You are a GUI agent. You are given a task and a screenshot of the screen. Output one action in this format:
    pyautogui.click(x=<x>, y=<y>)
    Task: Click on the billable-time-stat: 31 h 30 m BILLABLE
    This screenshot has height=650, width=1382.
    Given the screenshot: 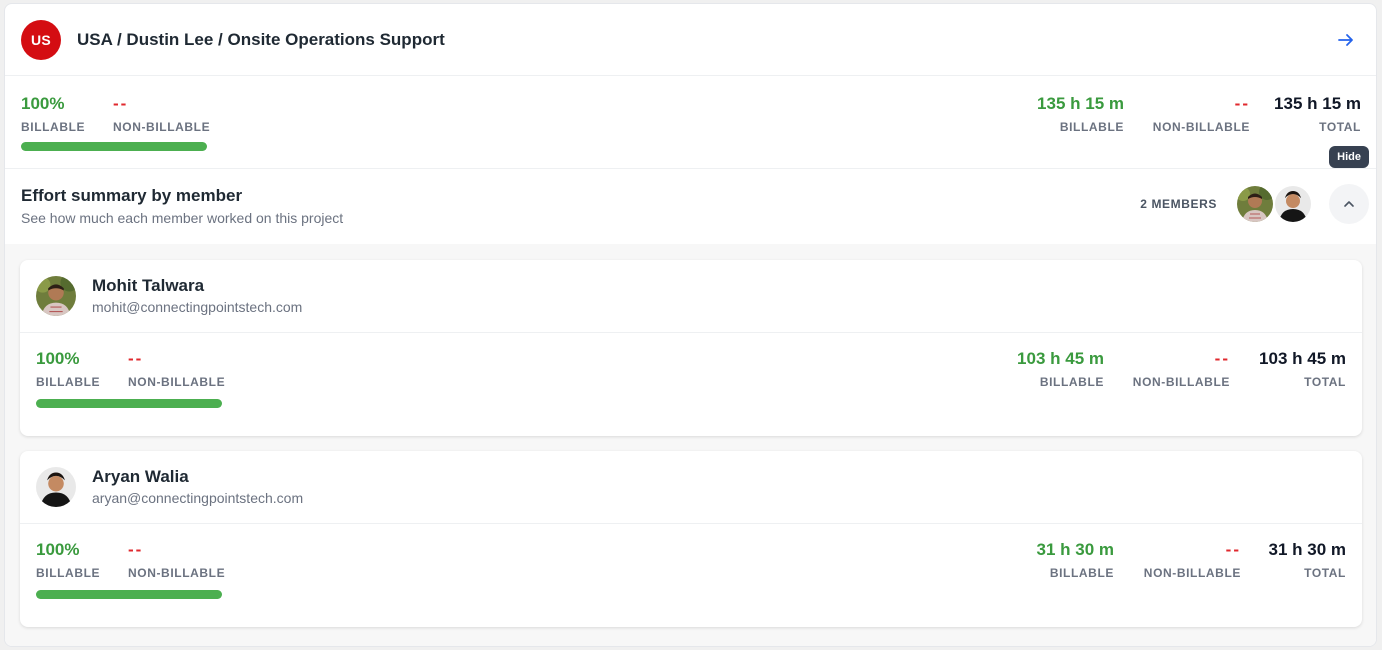 What is the action you would take?
    pyautogui.click(x=1076, y=560)
    